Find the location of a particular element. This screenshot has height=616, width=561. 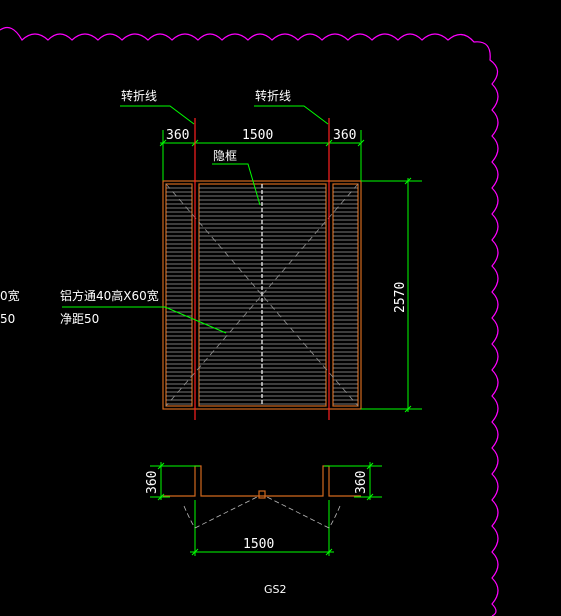

dim-section-left: 360 is located at coordinates (152, 482).